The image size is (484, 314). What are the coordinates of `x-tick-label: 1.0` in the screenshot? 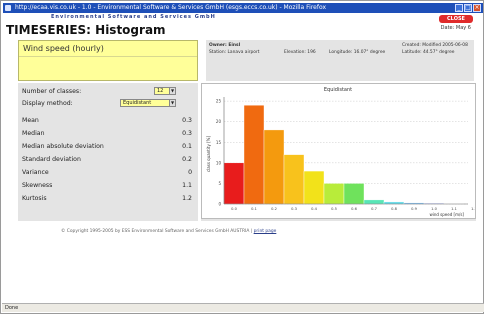 It's located at (434, 209).